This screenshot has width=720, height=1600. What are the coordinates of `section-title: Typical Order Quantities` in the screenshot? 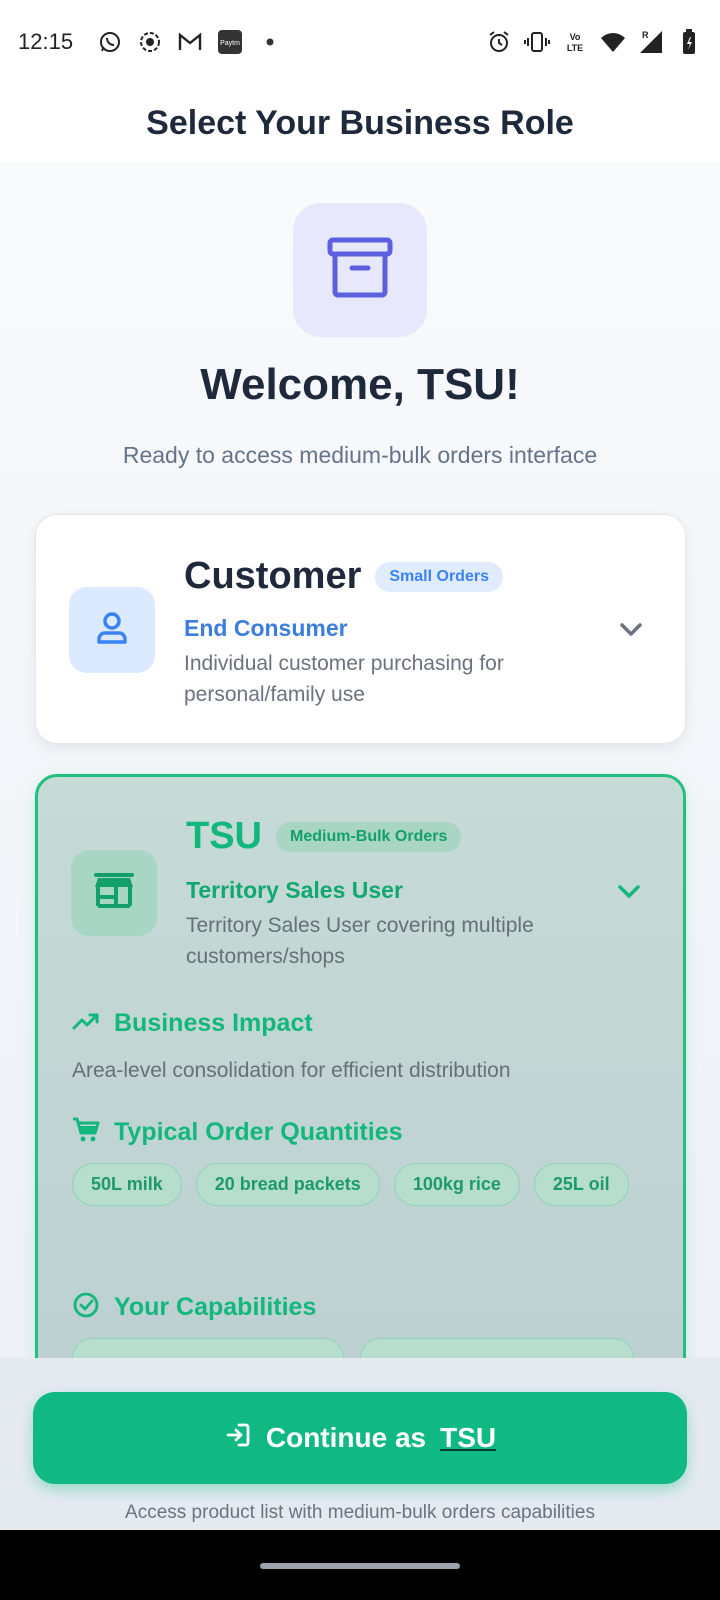 It's located at (258, 1132).